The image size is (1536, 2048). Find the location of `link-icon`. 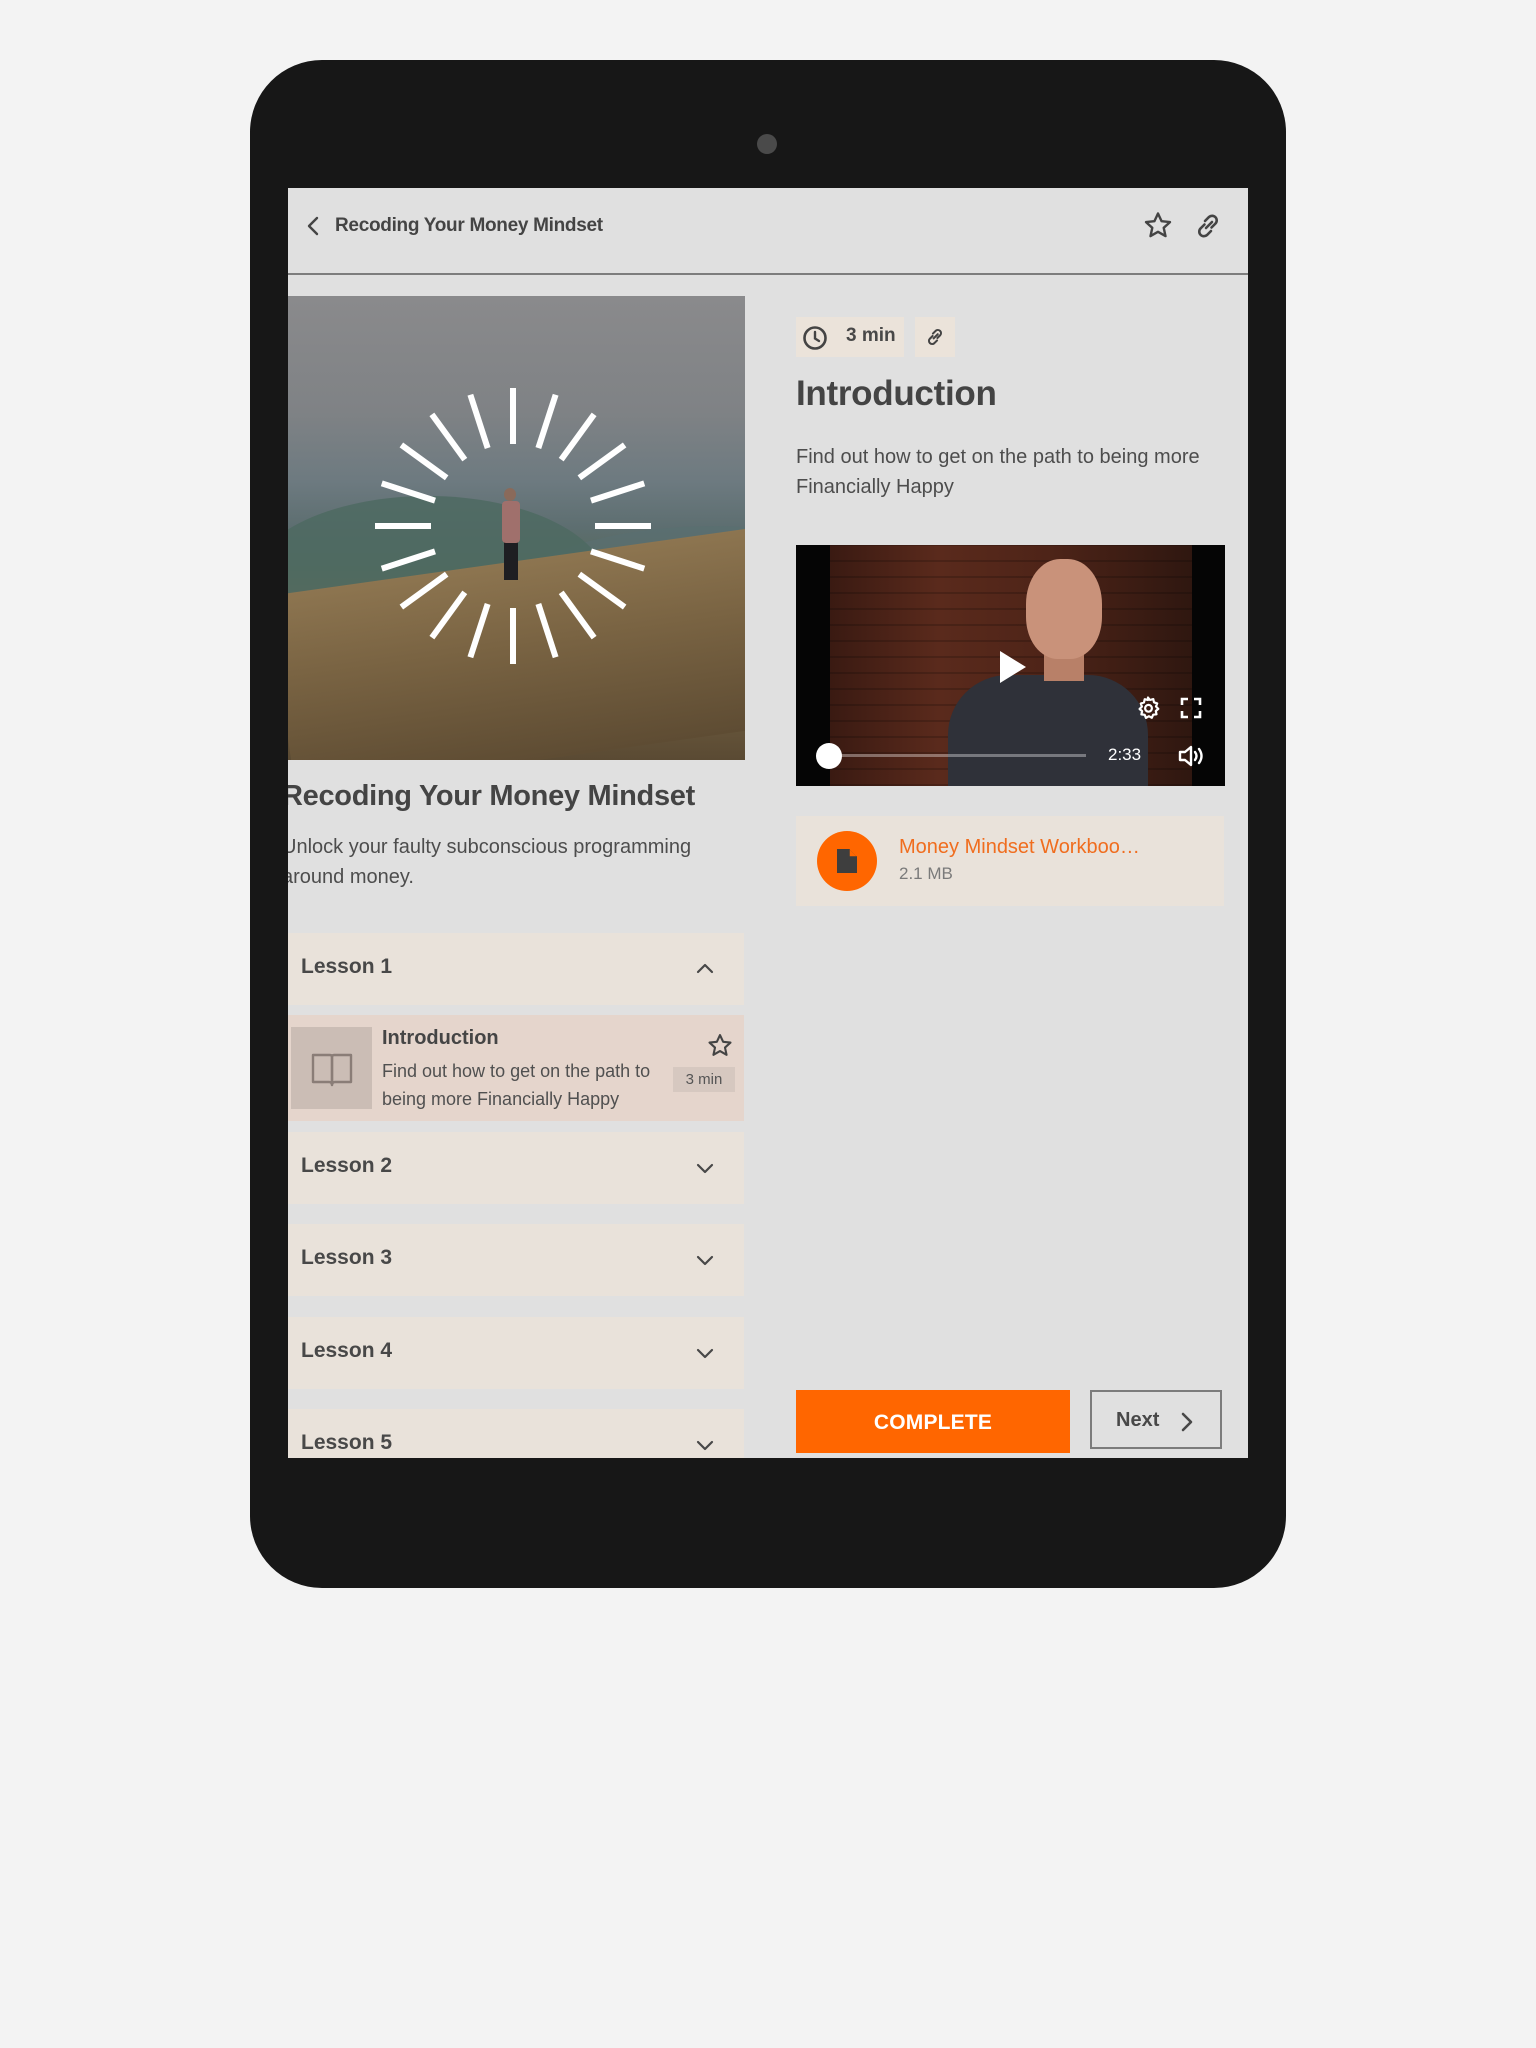

link-icon is located at coordinates (935, 337).